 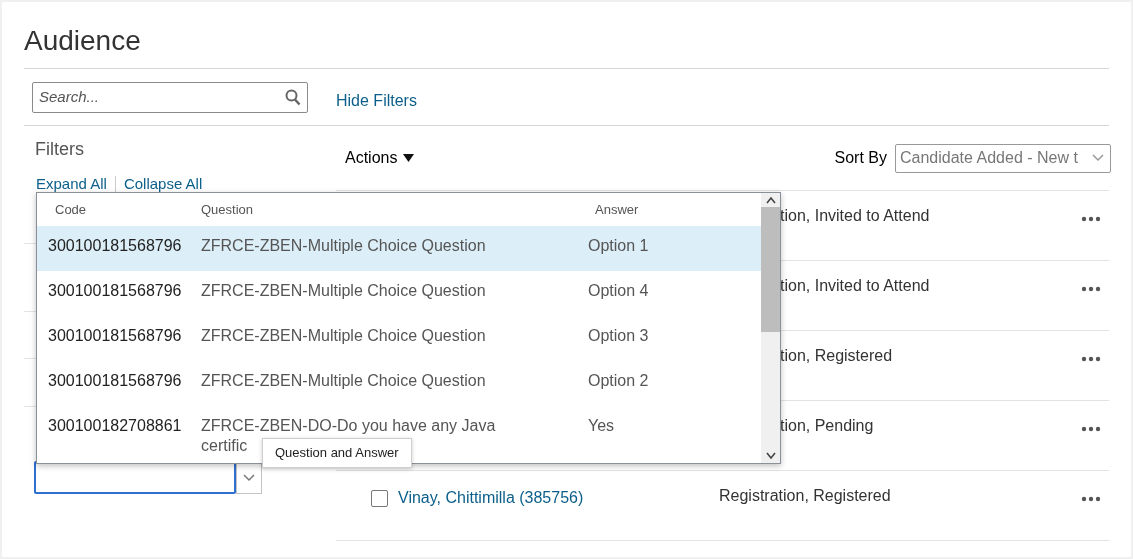 What do you see at coordinates (293, 97) in the screenshot?
I see `search-icon` at bounding box center [293, 97].